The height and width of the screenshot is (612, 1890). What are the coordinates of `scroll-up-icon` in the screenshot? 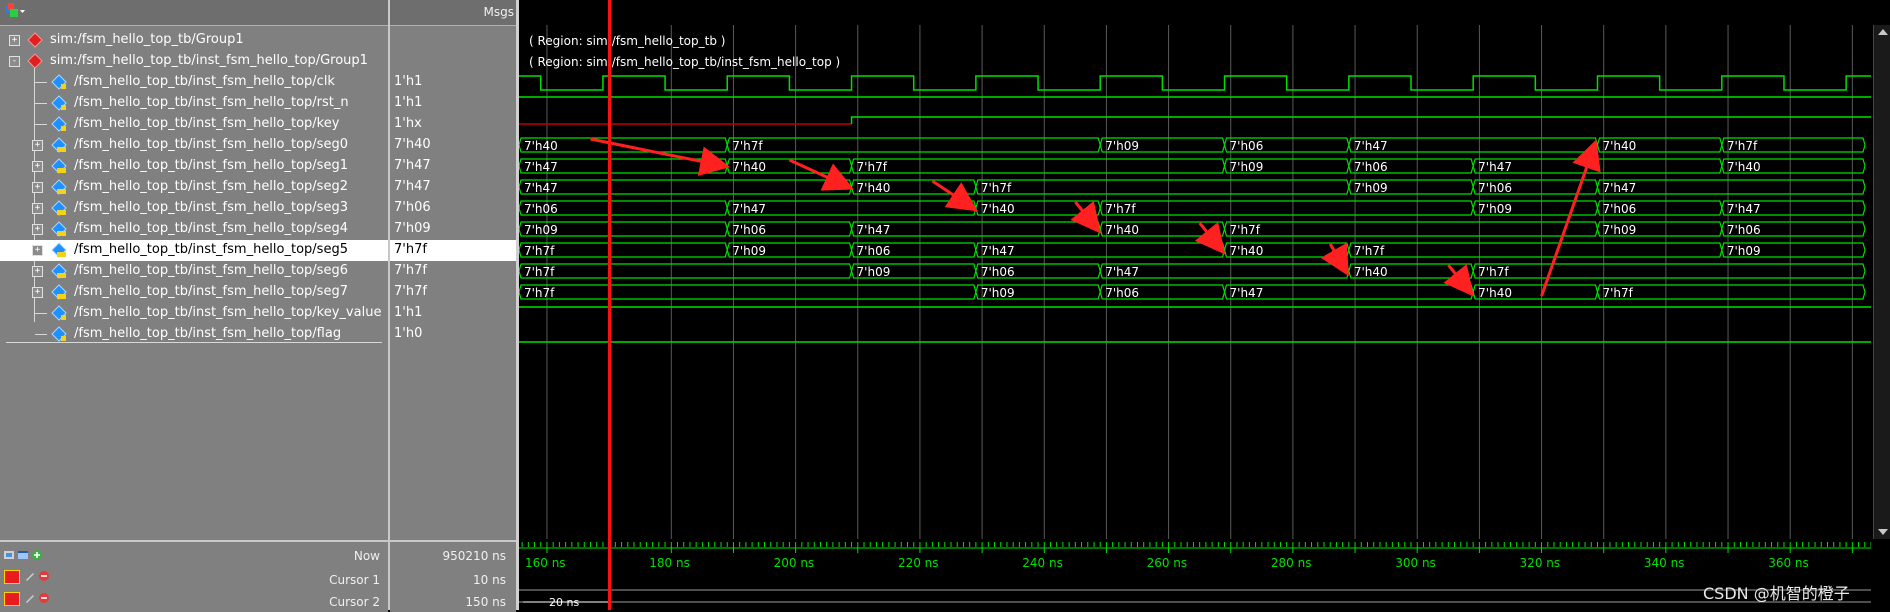 It's located at (1883, 32).